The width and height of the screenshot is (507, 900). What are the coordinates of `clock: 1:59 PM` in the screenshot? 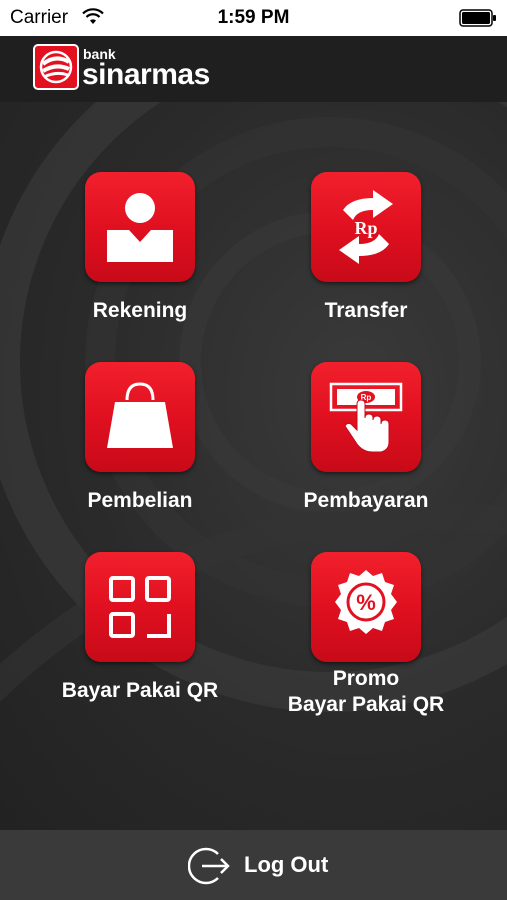 It's located at (253, 17).